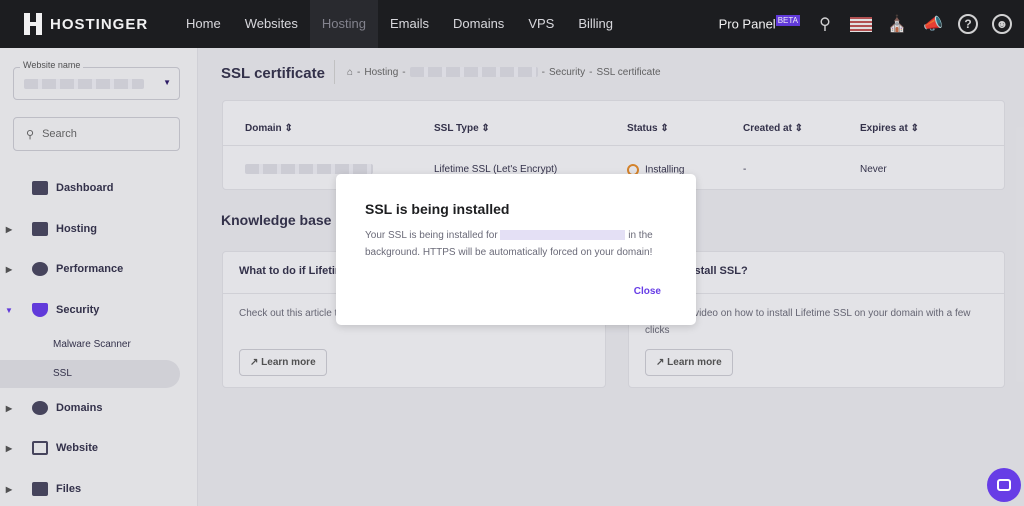 The width and height of the screenshot is (1024, 506). I want to click on modal-title: SSL is being installed, so click(437, 209).